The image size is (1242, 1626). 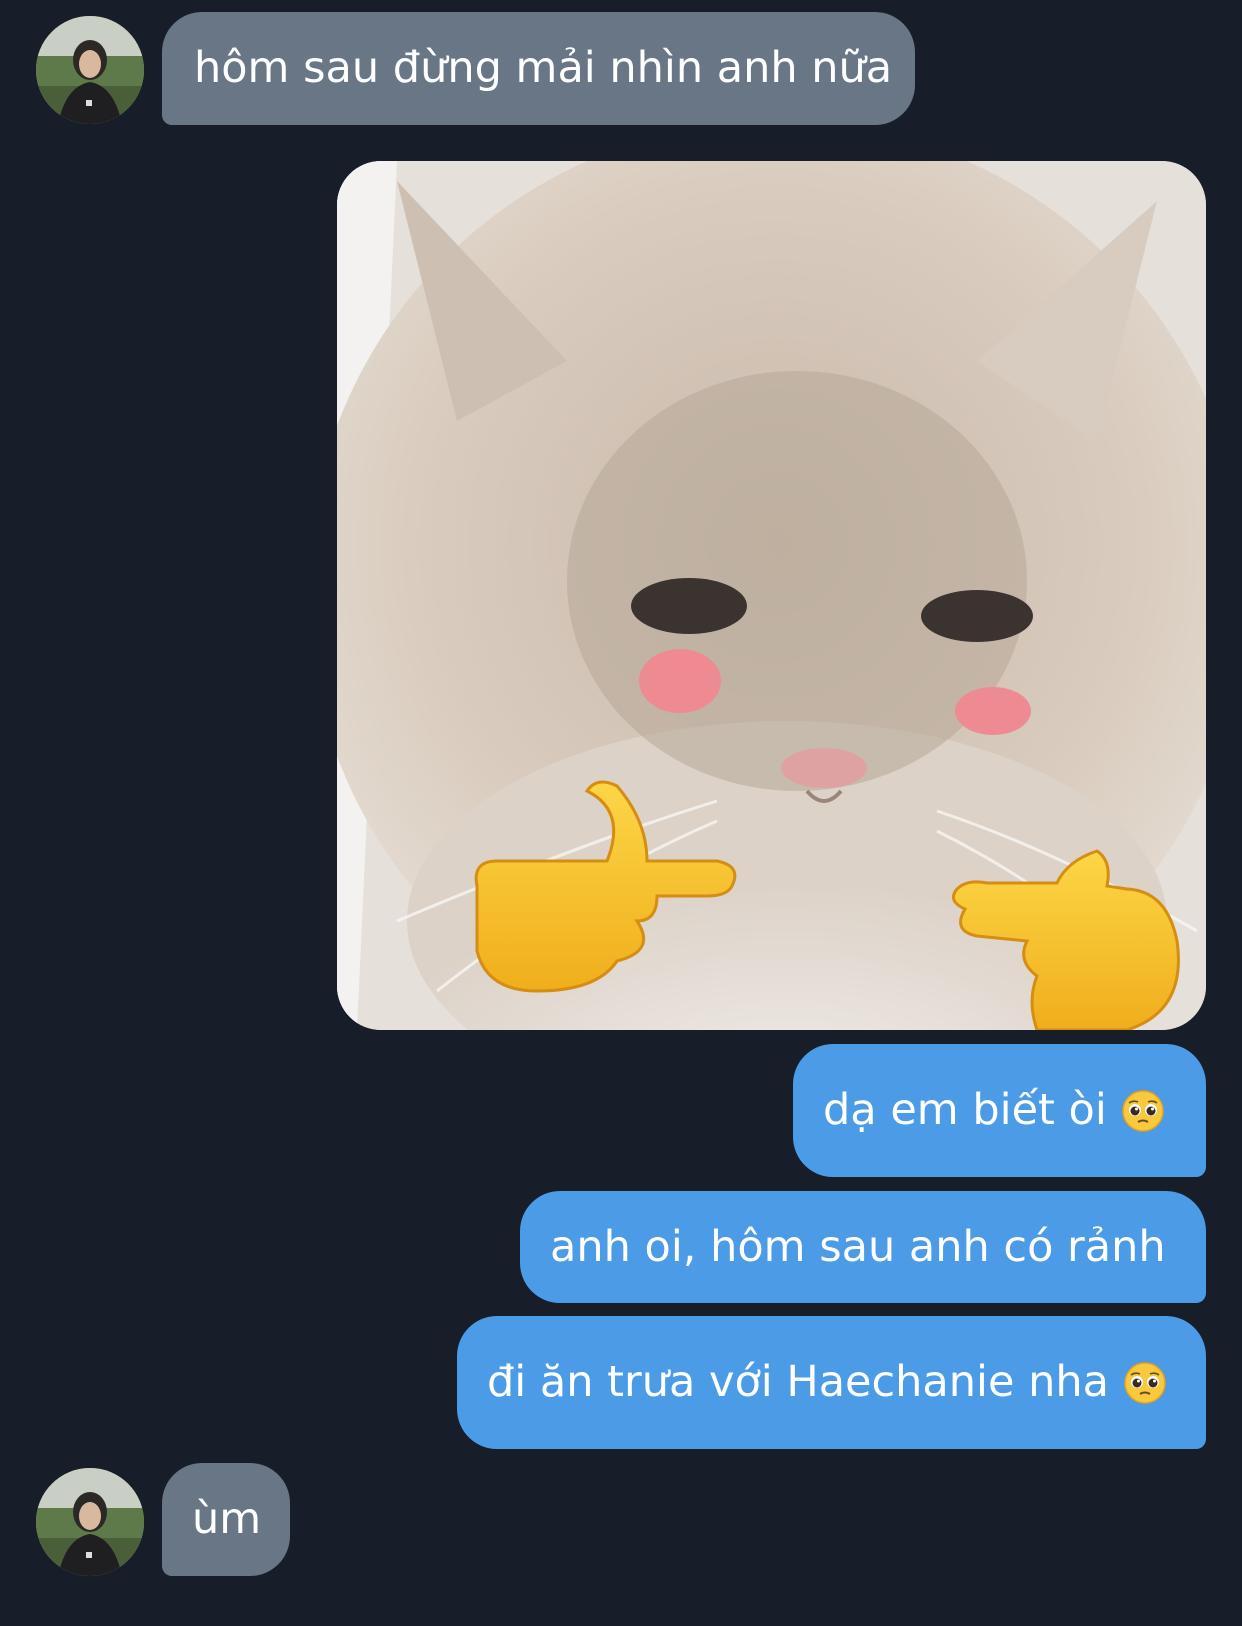 I want to click on message-bubble-outgoing: dạ em biết òi, so click(x=999, y=1110).